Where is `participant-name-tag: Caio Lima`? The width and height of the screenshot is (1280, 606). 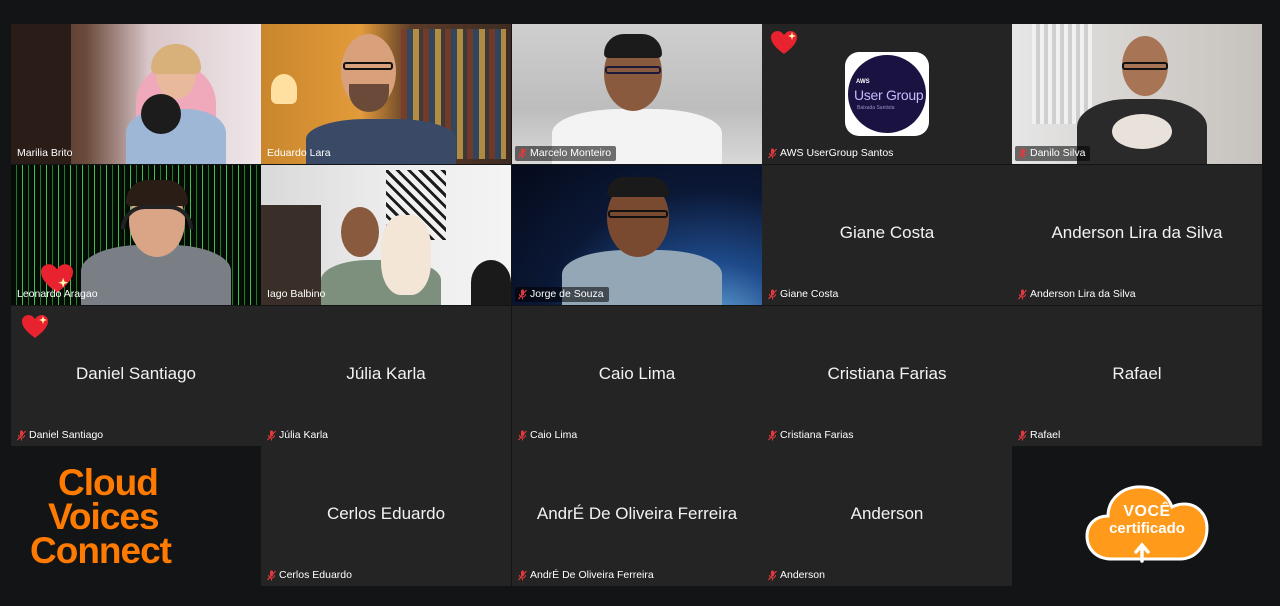
participant-name-tag: Caio Lima is located at coordinates (548, 435).